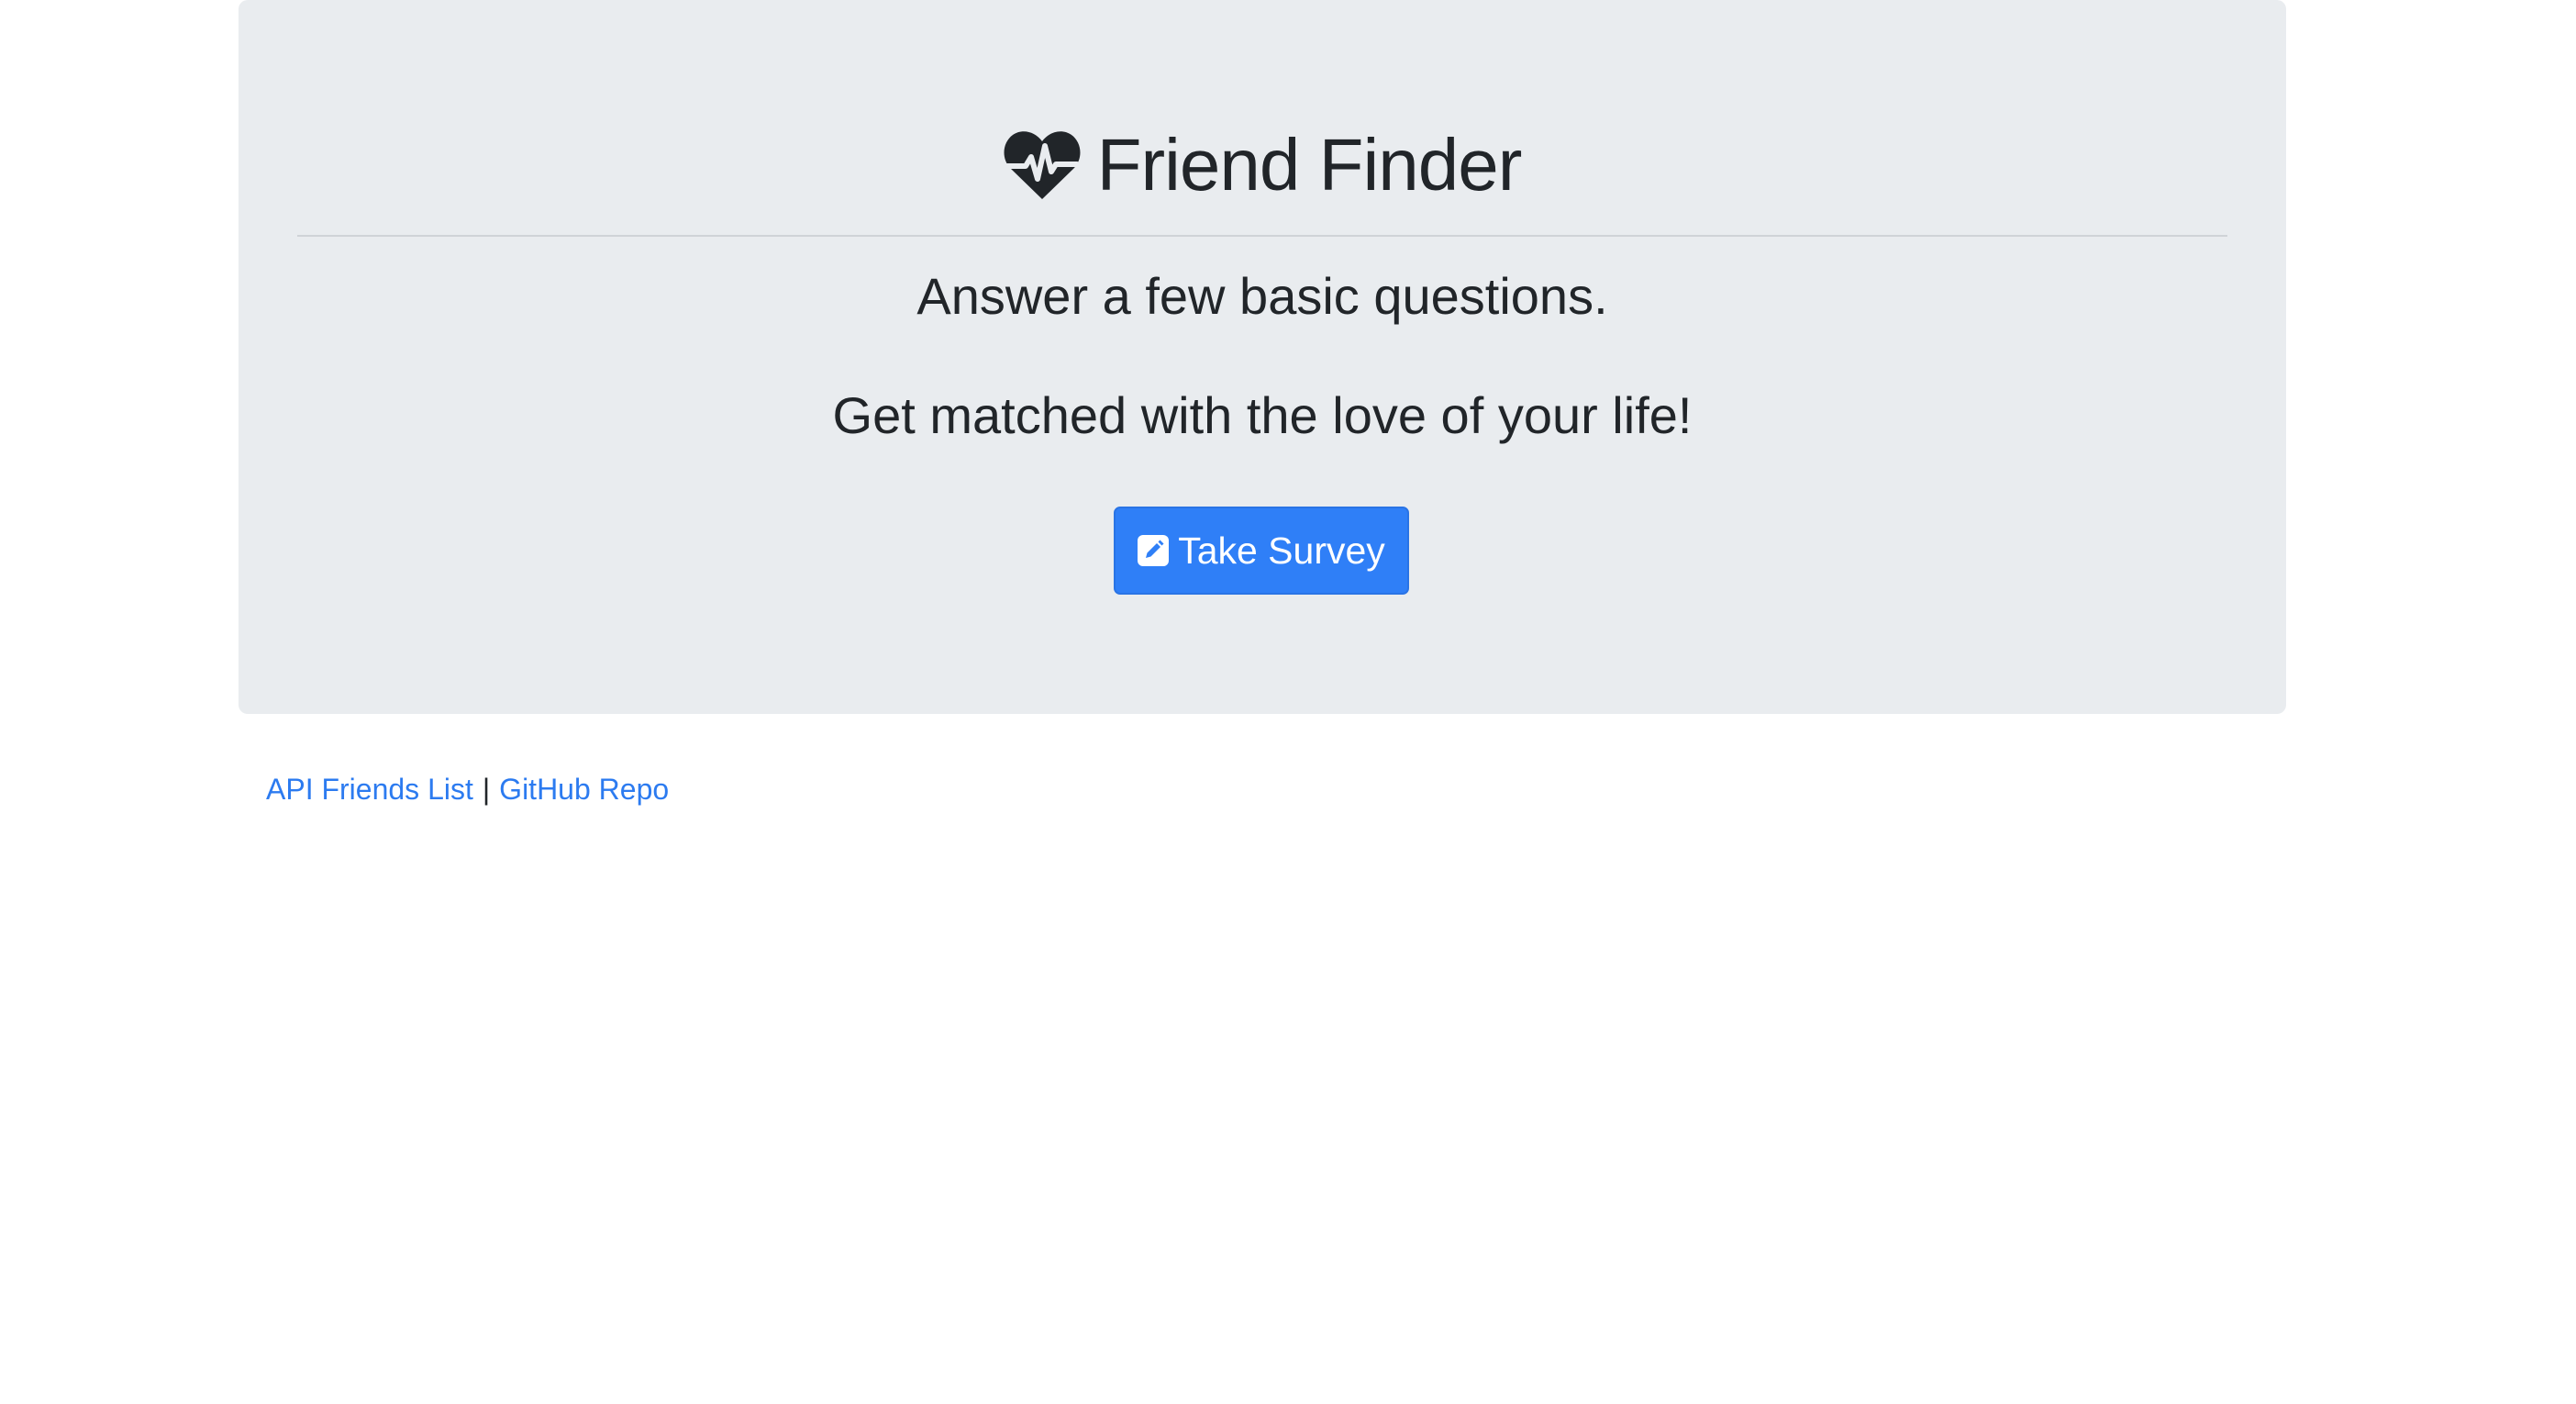 This screenshot has height=1404, width=2576. What do you see at coordinates (1042, 165) in the screenshot?
I see `heartbeat-icon` at bounding box center [1042, 165].